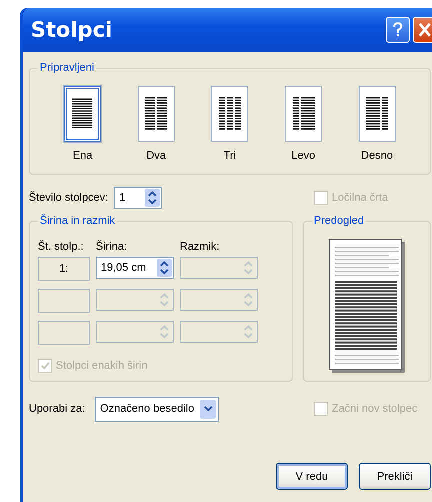 The height and width of the screenshot is (502, 432). I want to click on close-button, so click(422, 30).